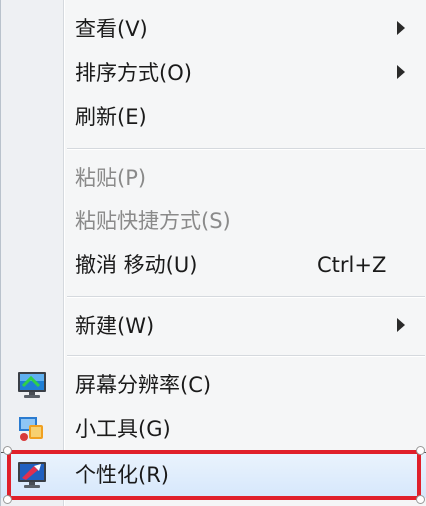  I want to click on menu-item-refresh: 刷新(E), so click(213, 117).